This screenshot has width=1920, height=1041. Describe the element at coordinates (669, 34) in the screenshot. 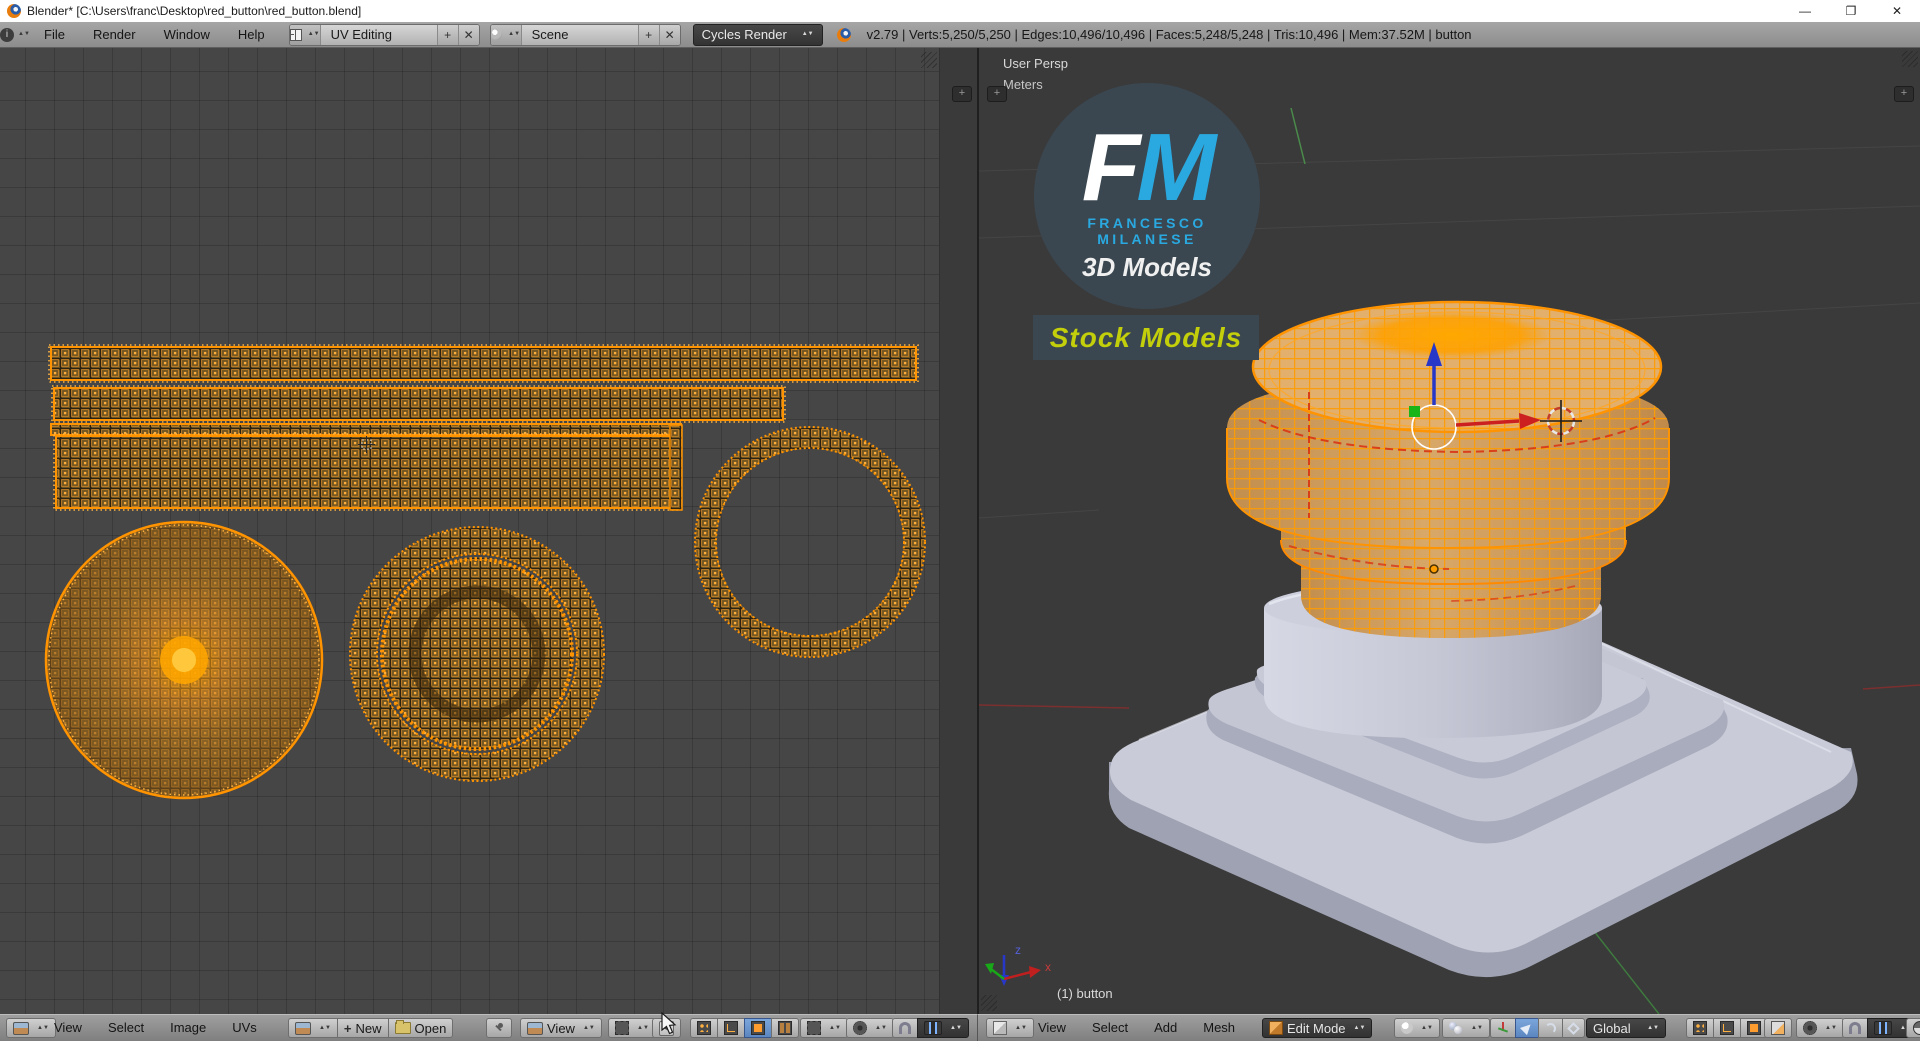

I see `scene-delete-button: ✕` at that location.